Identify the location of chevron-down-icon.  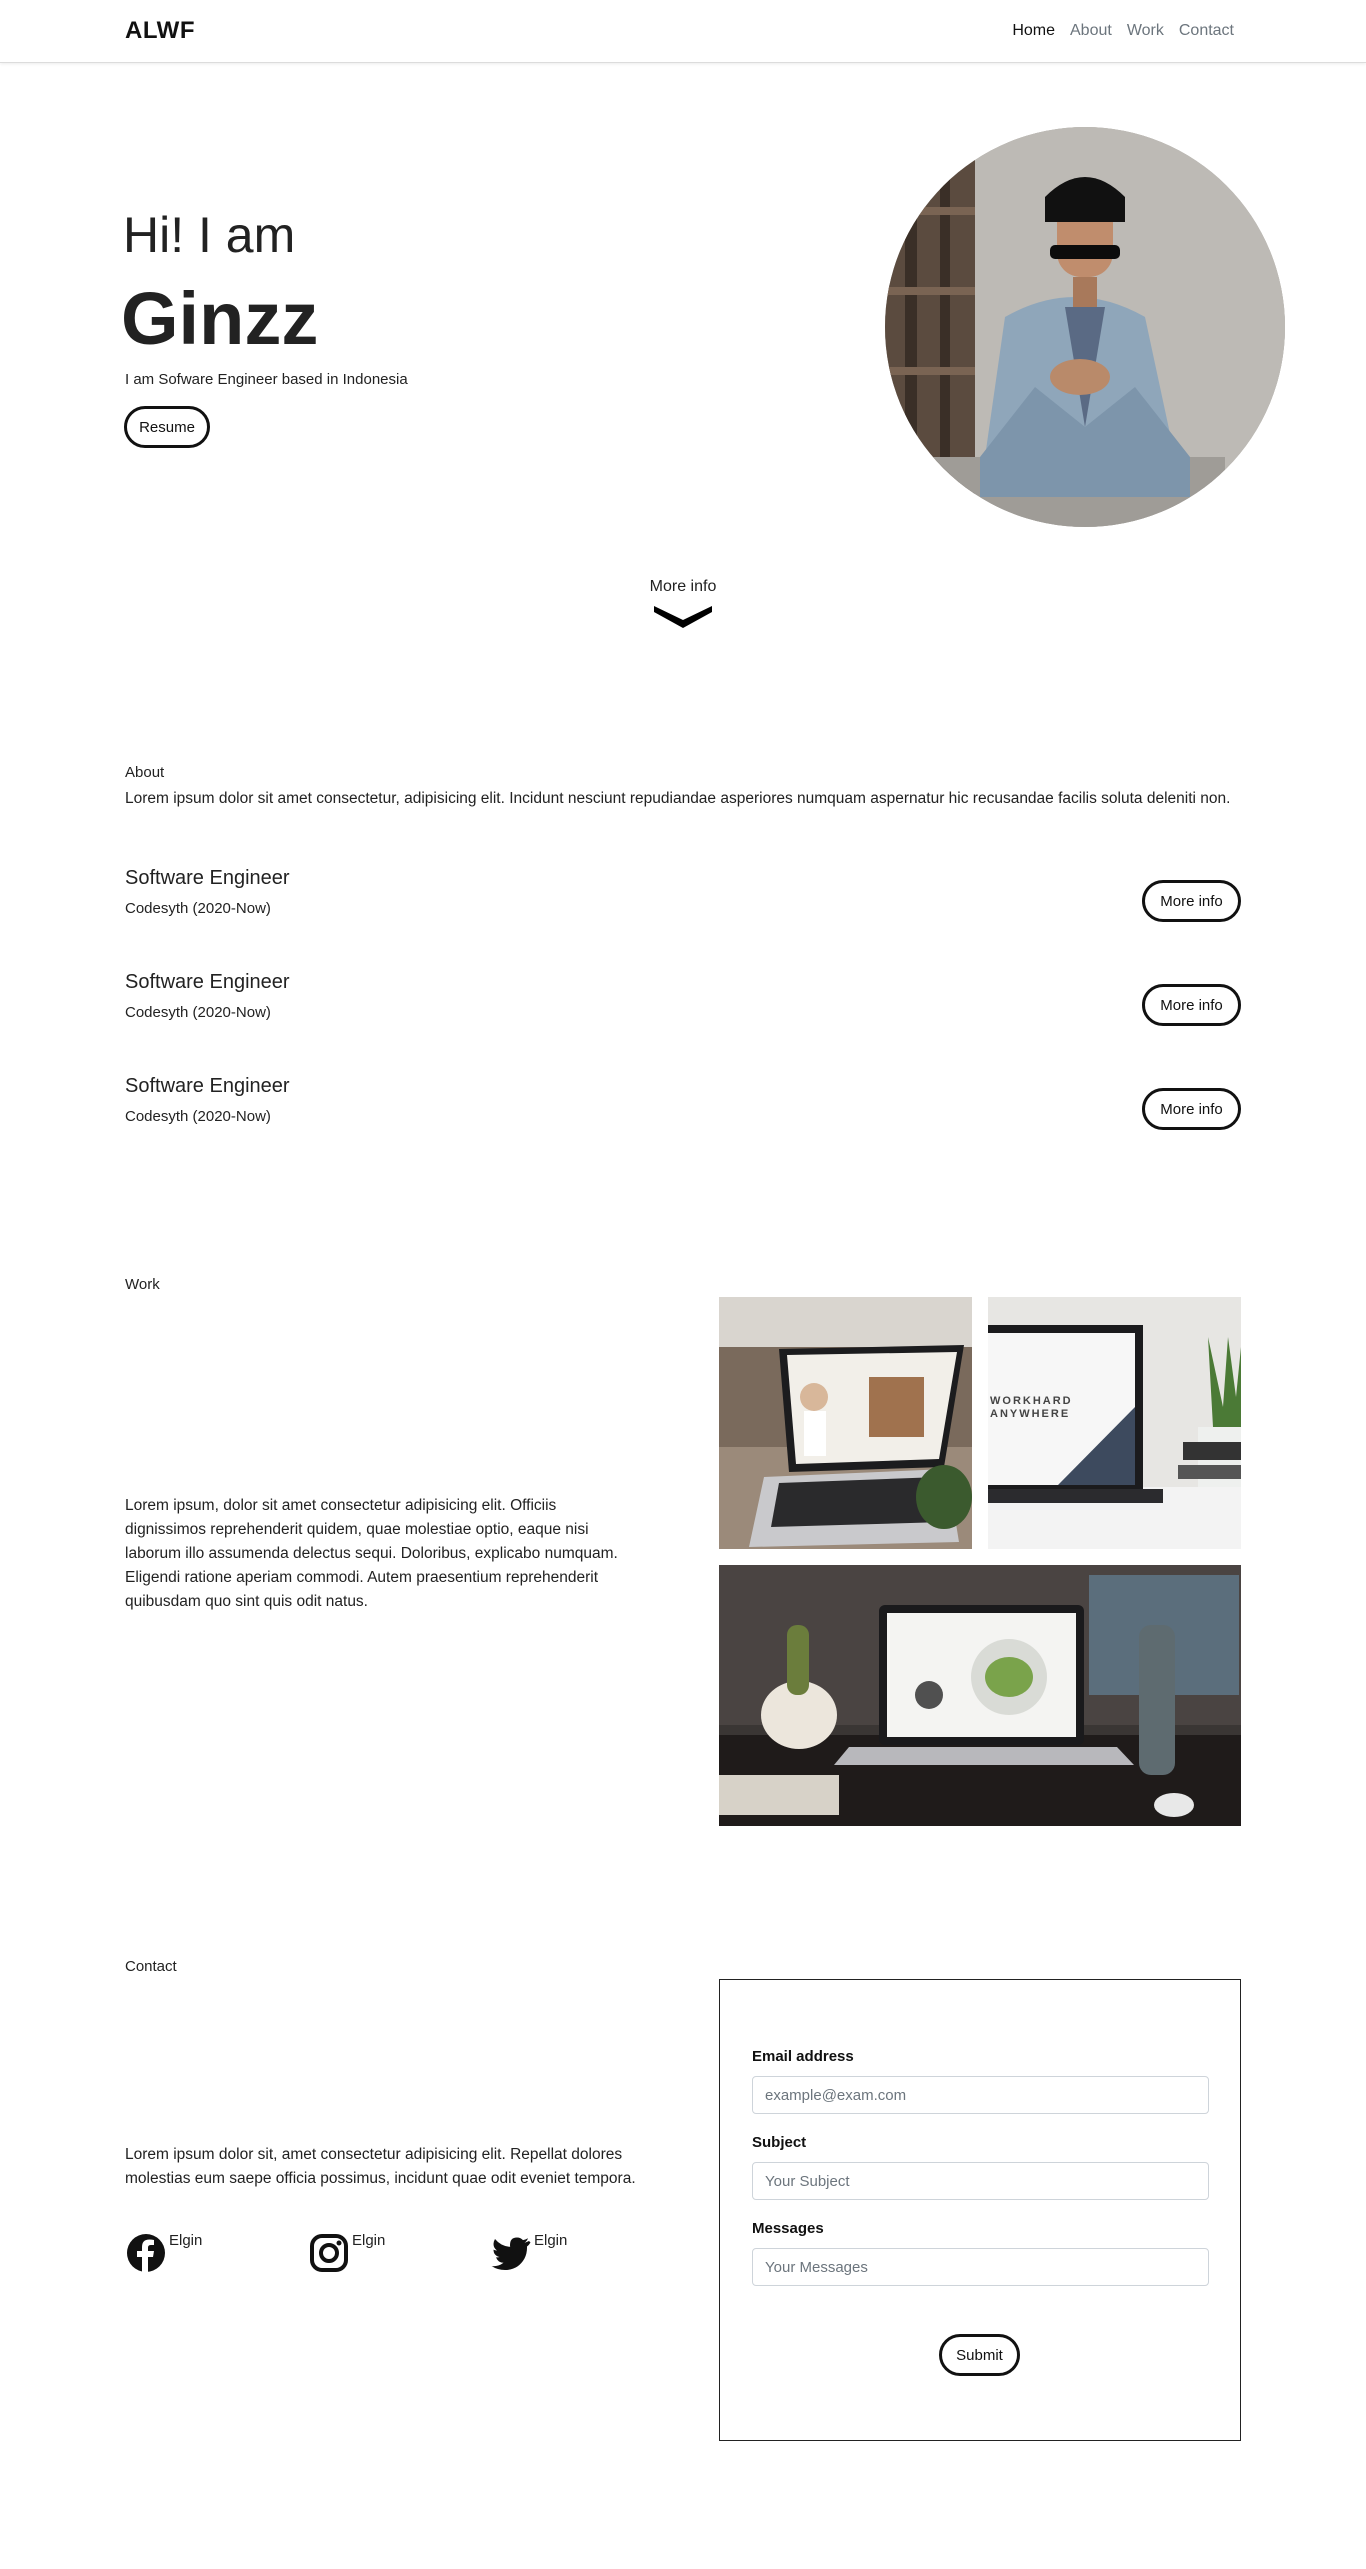
(683, 615).